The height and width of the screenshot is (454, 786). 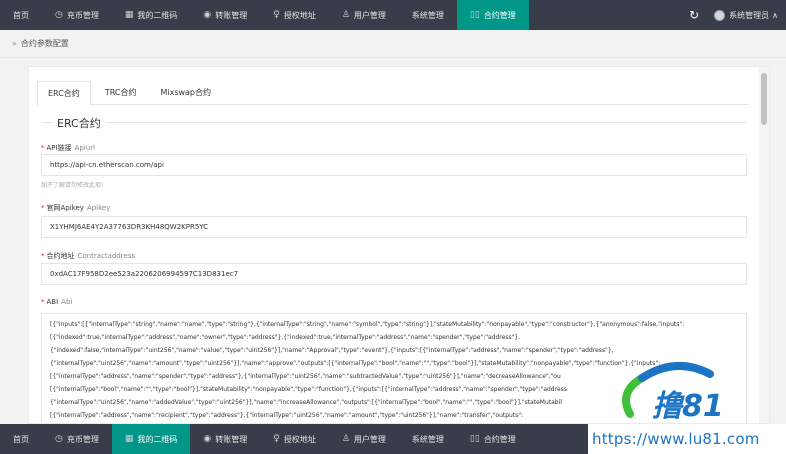 I want to click on refresh-icon: ↻, so click(x=694, y=15).